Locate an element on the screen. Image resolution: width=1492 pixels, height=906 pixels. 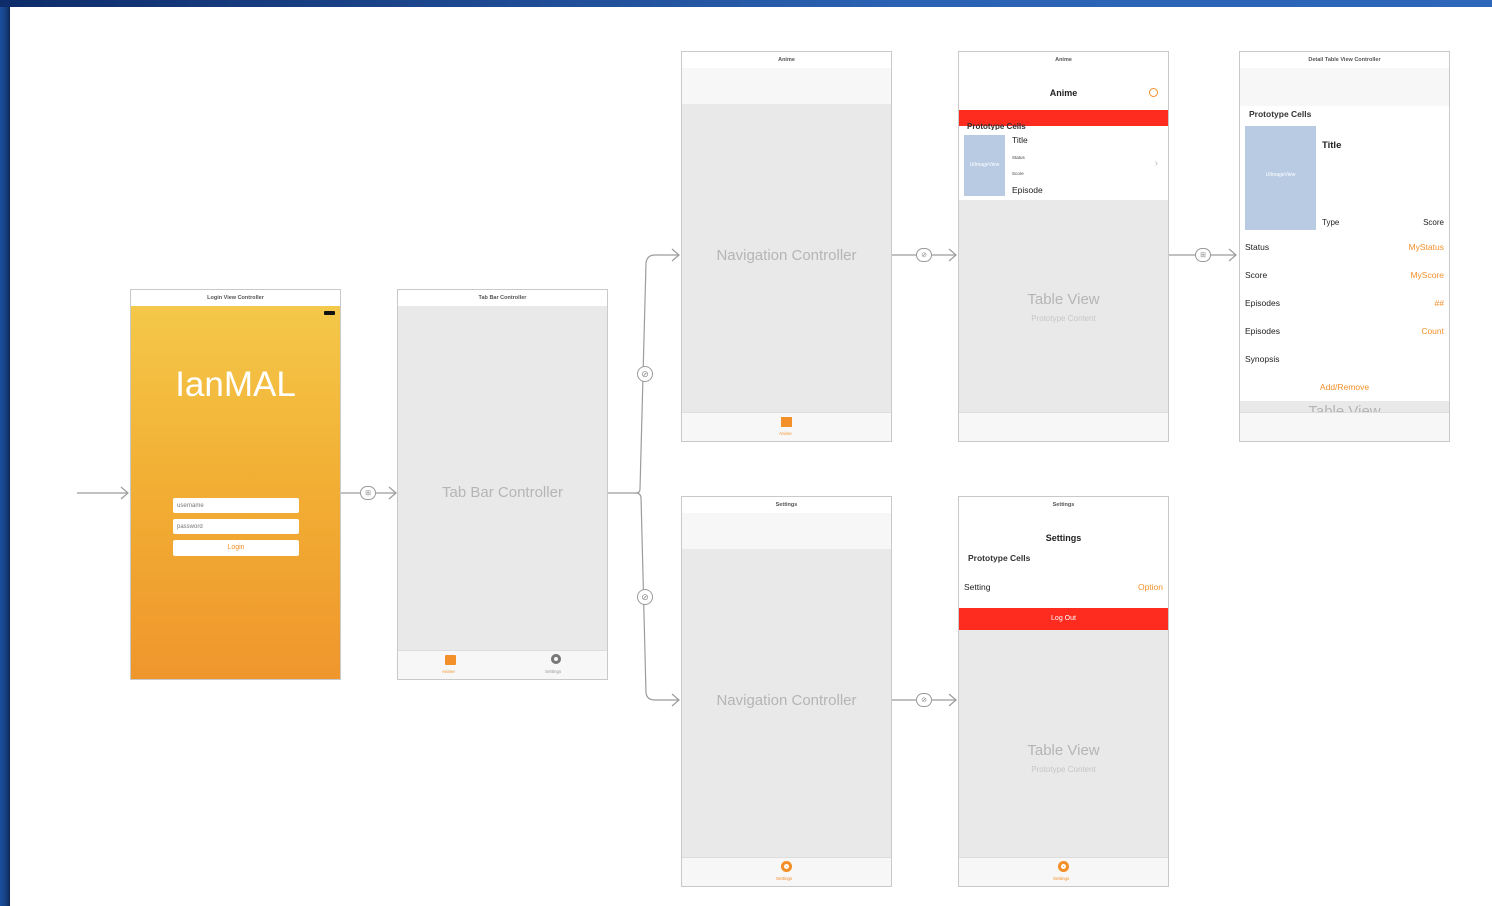
row-label: Status is located at coordinates (1257, 247).